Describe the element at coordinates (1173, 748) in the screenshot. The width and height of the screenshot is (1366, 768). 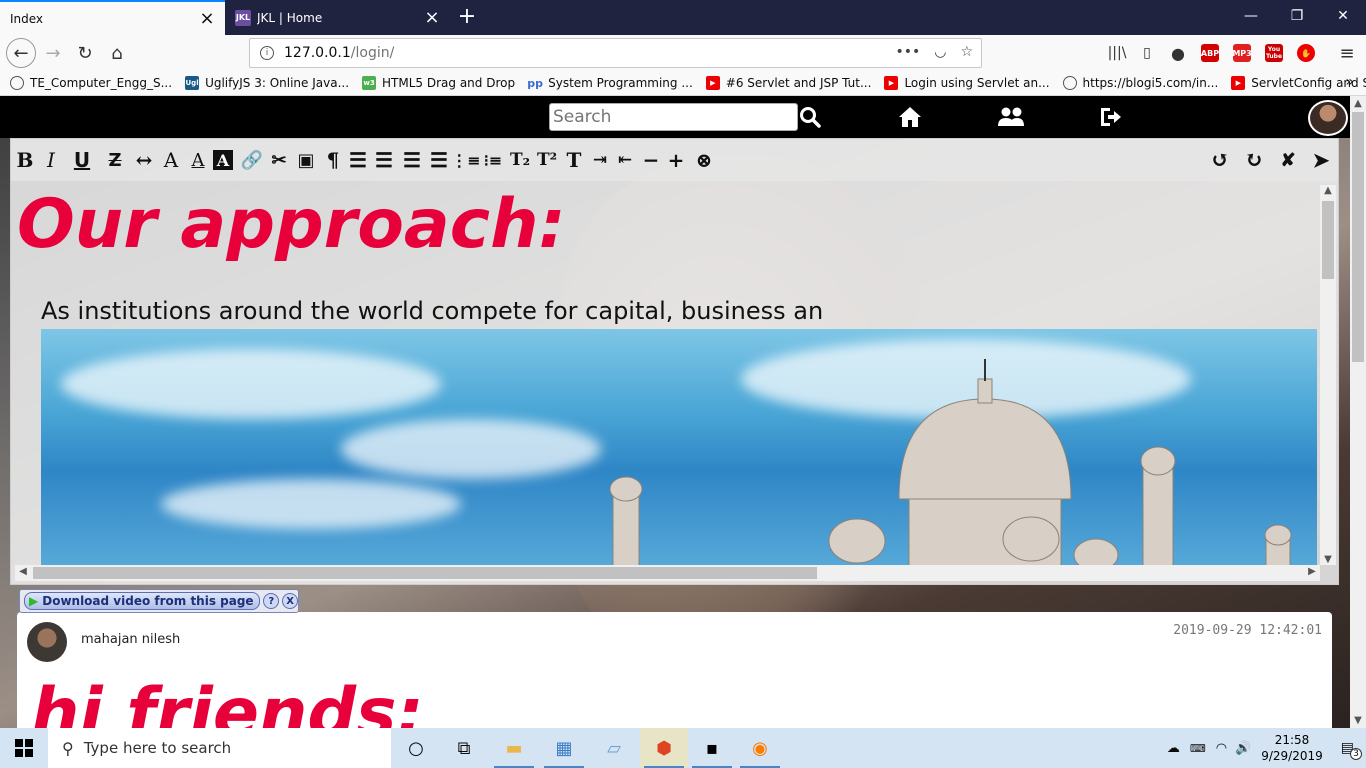
I see `network-status-icon: ☁` at that location.